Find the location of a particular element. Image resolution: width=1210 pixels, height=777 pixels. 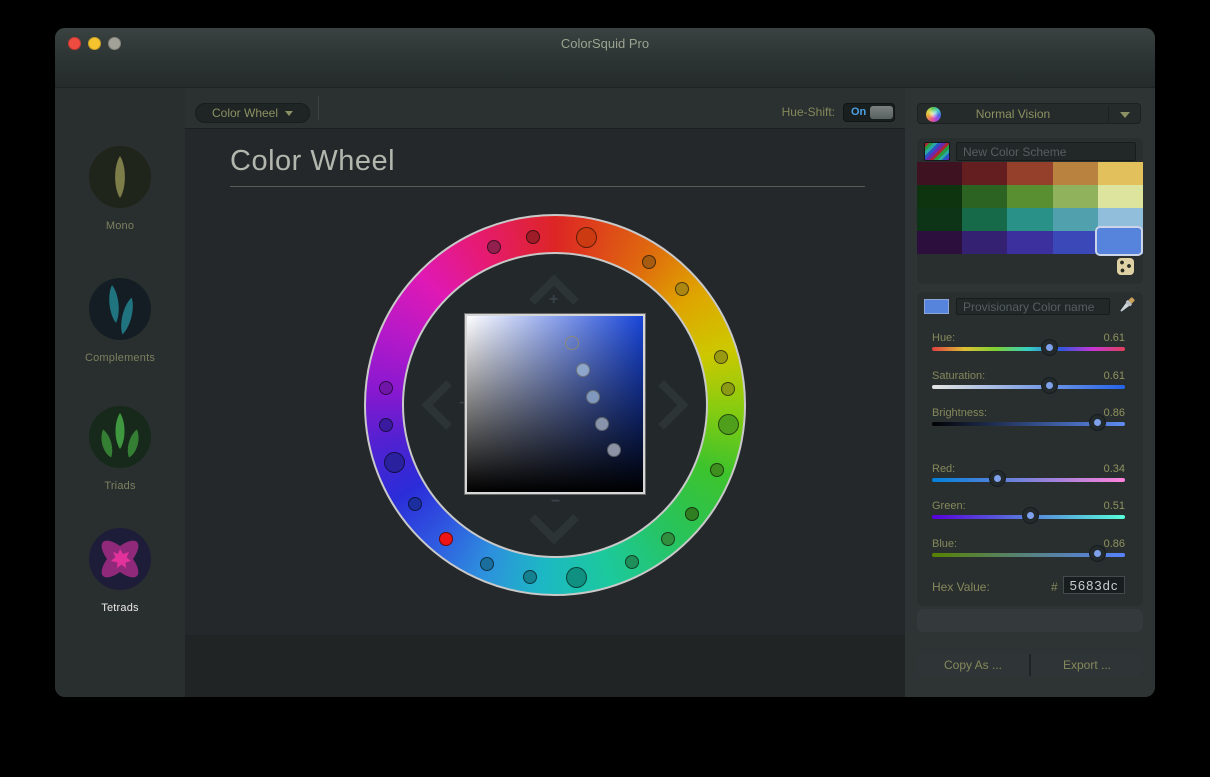

scheme-name-input is located at coordinates (1046, 151).